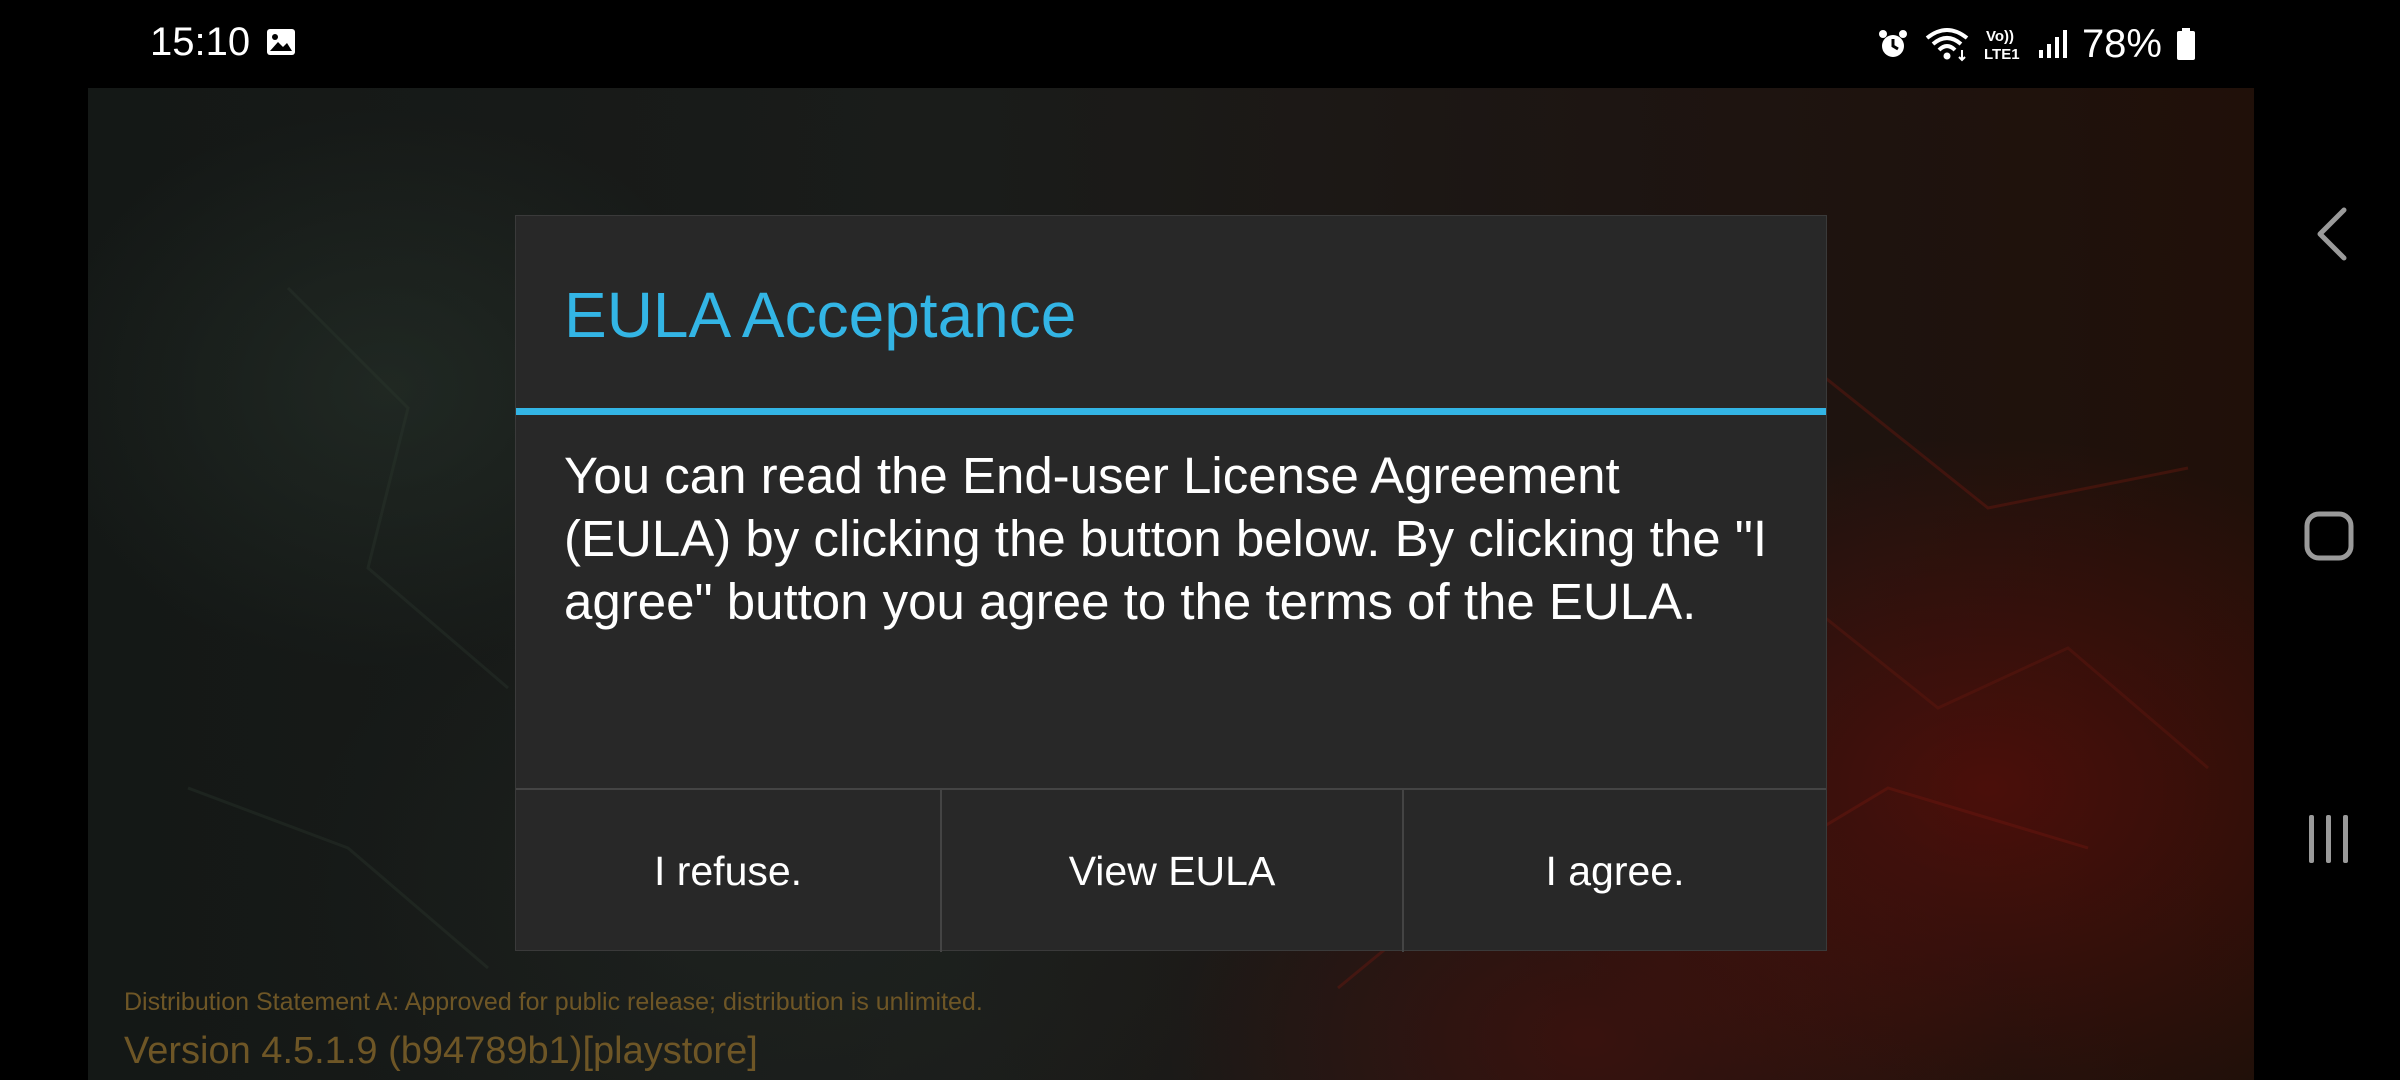 Image resolution: width=2400 pixels, height=1080 pixels. What do you see at coordinates (2329, 839) in the screenshot?
I see `recent-apps-icon` at bounding box center [2329, 839].